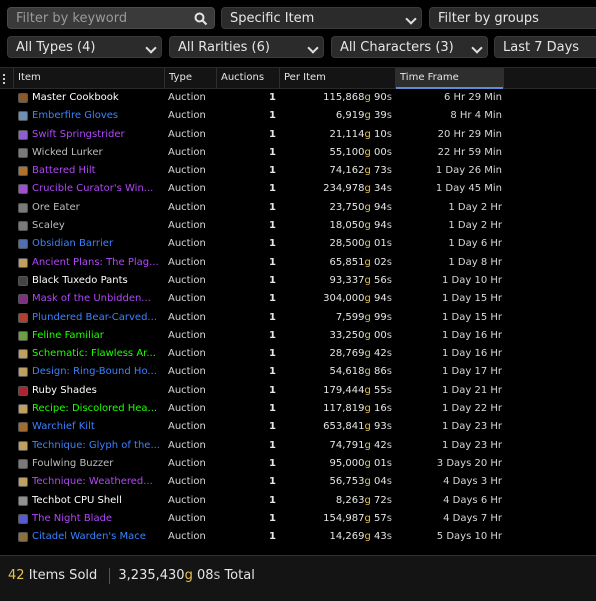  I want to click on table-row: Scaley Auction 1 18,050g 94s 1 Day 2 Hr, so click(298, 226).